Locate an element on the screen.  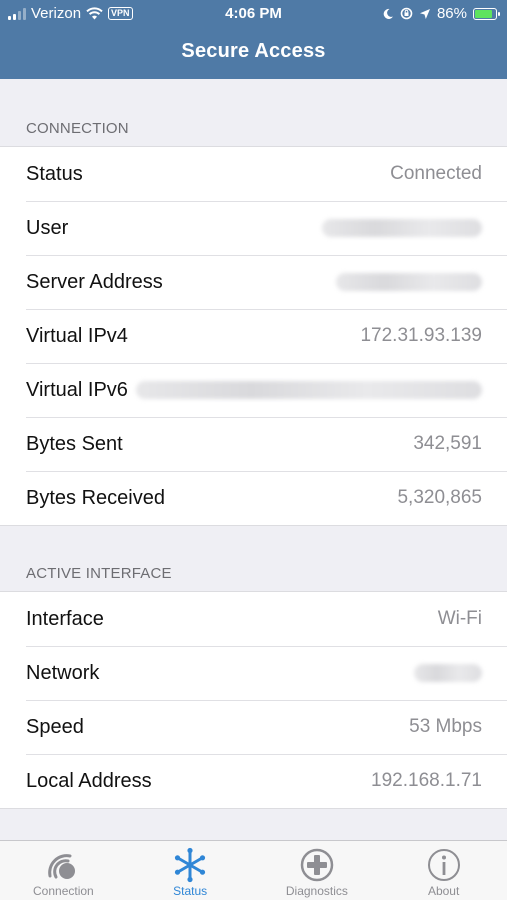
row-label: Local Address is located at coordinates (89, 780).